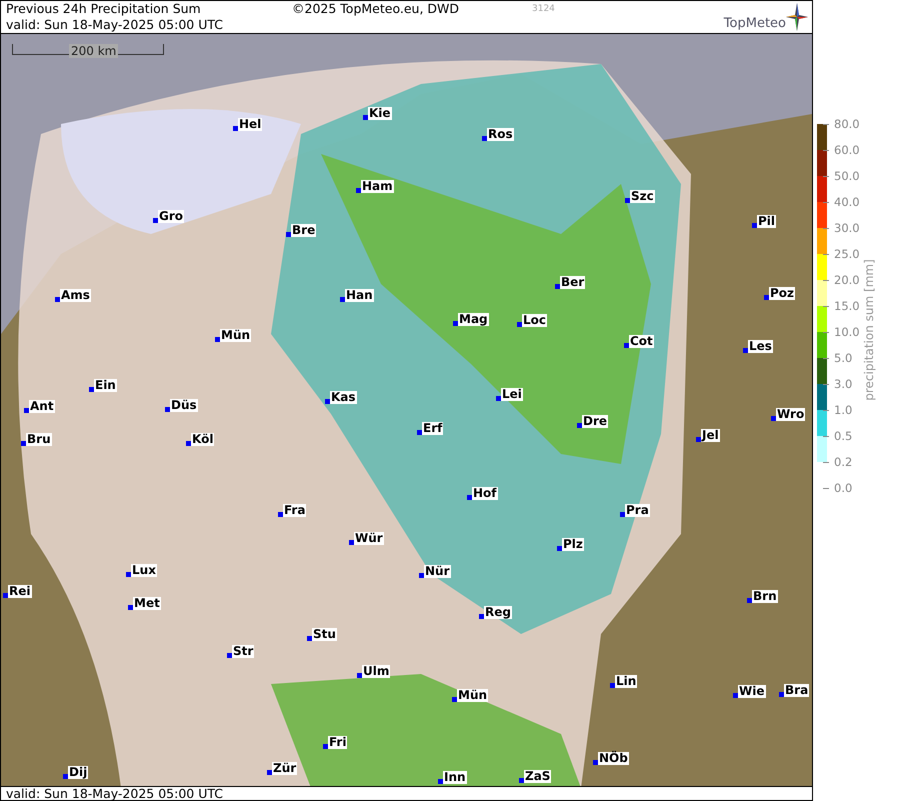 The height and width of the screenshot is (801, 904). Describe the element at coordinates (343, 397) in the screenshot. I see `city-label: Kas` at that location.